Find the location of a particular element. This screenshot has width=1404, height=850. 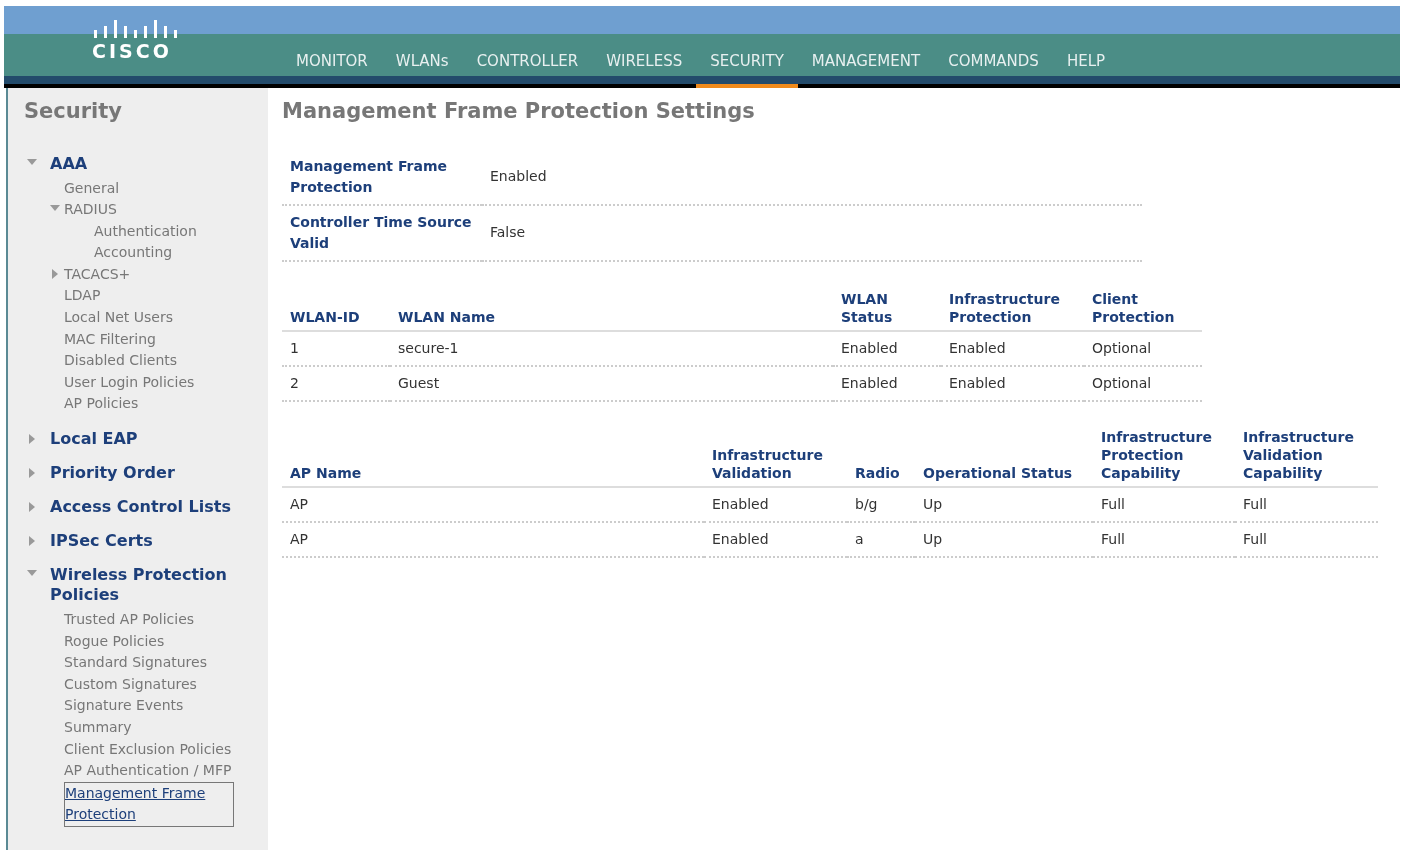

nav-tab: SECURITY is located at coordinates (747, 47).